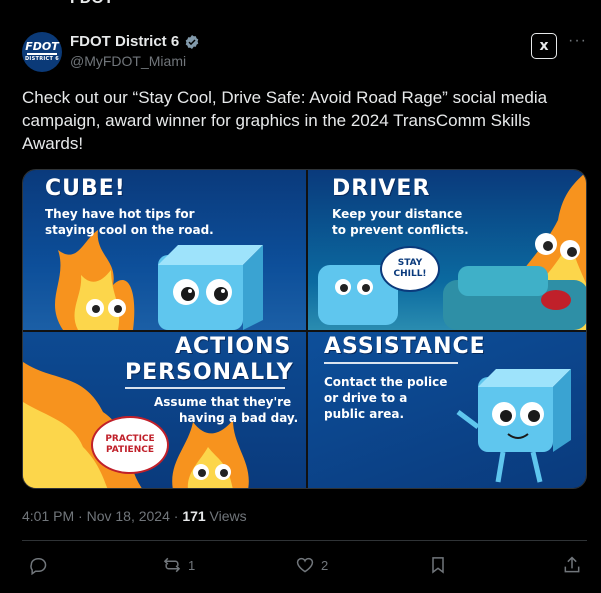 The height and width of the screenshot is (593, 601). What do you see at coordinates (192, 565) in the screenshot?
I see `retweet-count: 1` at bounding box center [192, 565].